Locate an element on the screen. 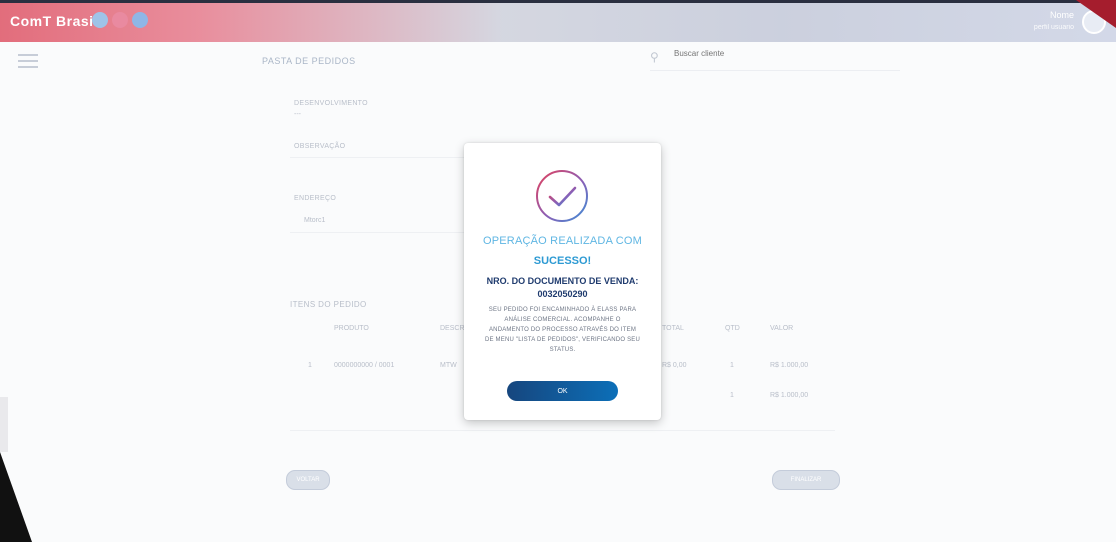 The width and height of the screenshot is (1116, 542). top-bar is located at coordinates (558, 21).